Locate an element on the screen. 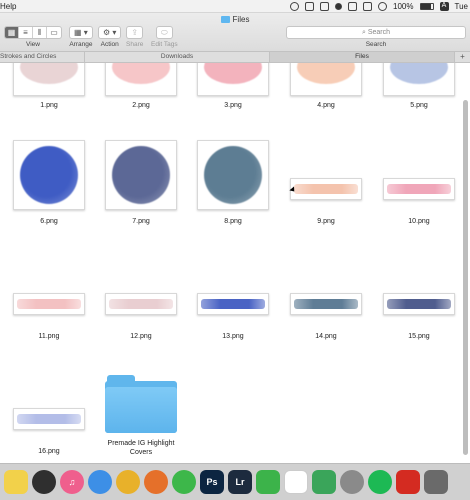 The height and width of the screenshot is (500, 470). arrange-group: ▦ ▾ Arrange is located at coordinates (81, 37).